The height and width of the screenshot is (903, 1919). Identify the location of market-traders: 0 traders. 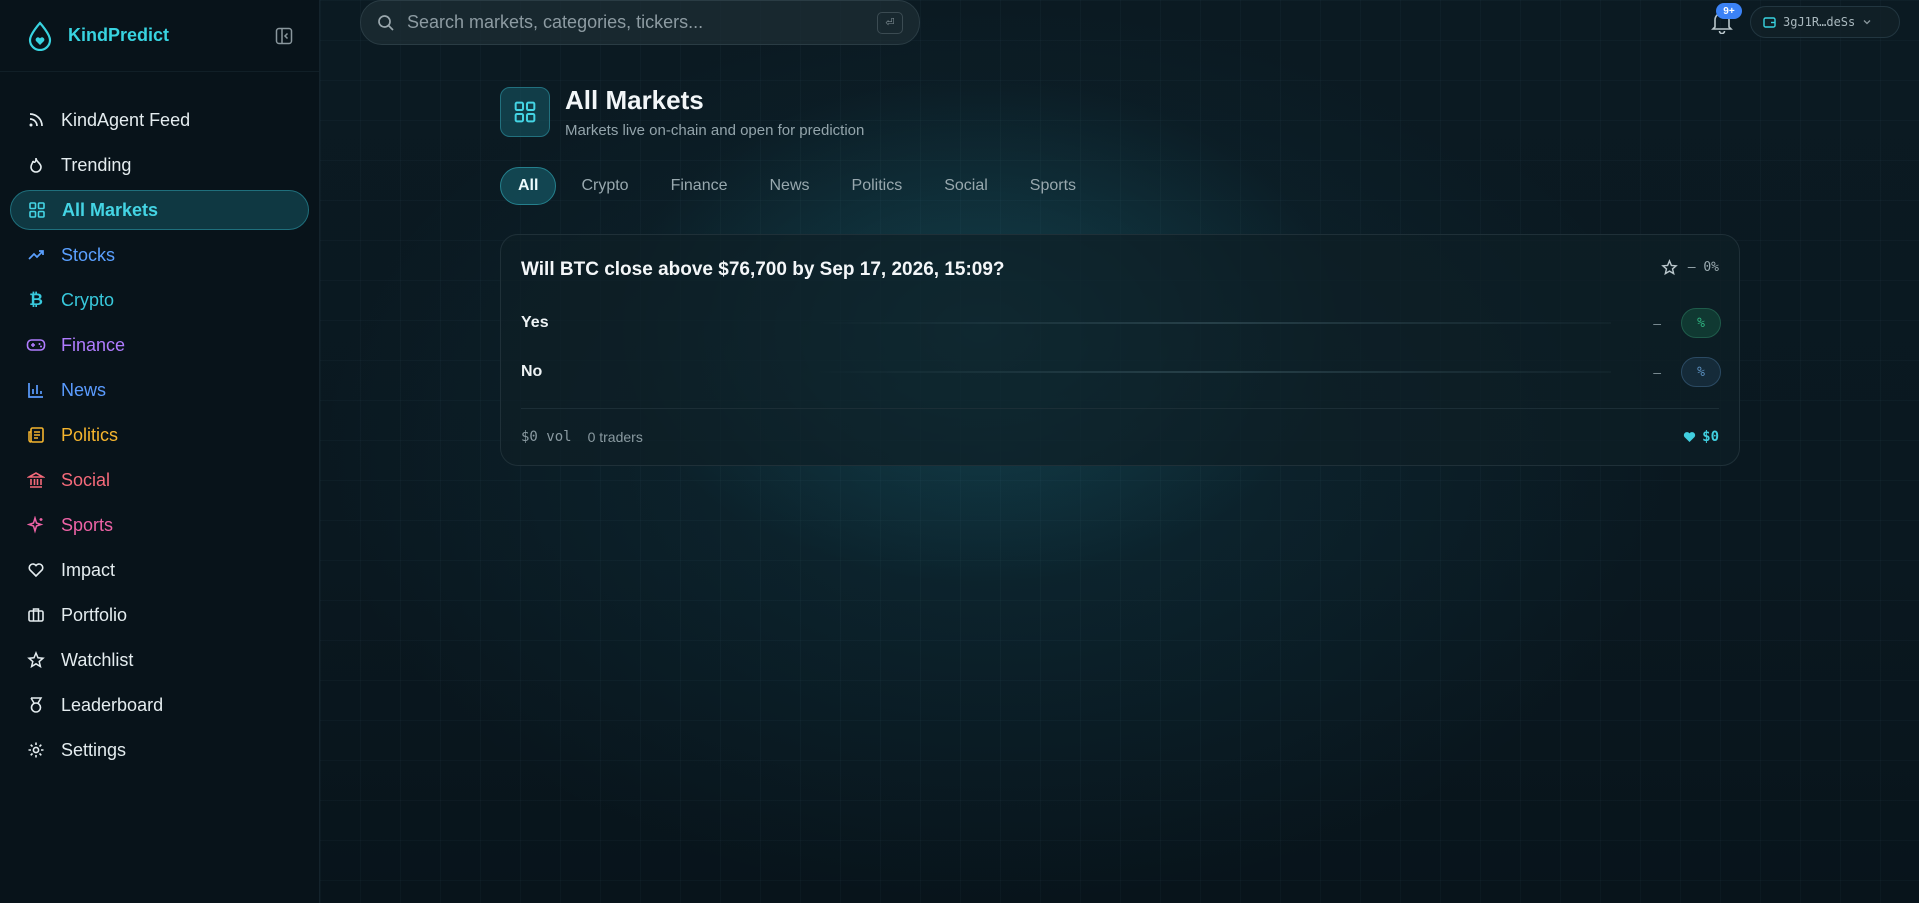
(615, 437).